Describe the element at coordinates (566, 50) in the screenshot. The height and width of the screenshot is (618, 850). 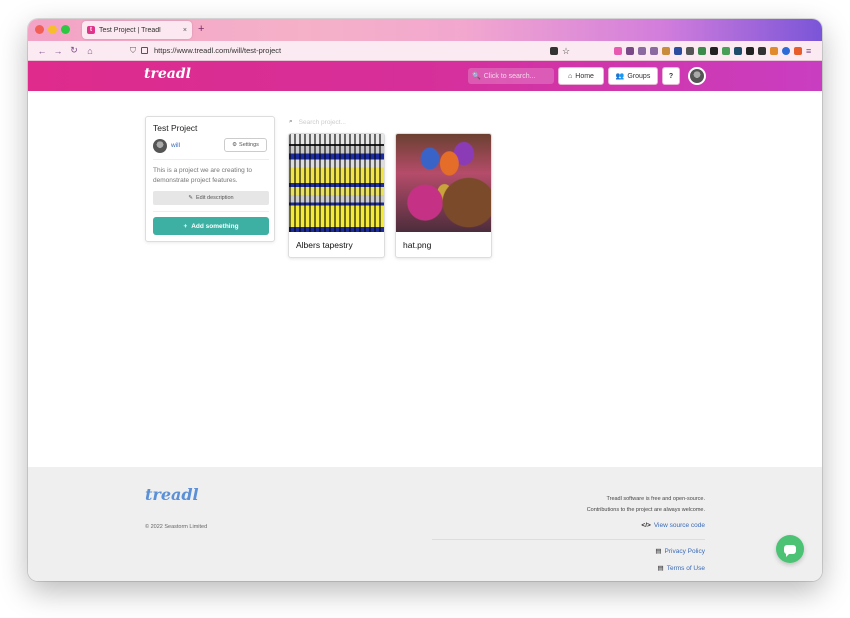
I see `bookmark-star-icon: ☆` at that location.